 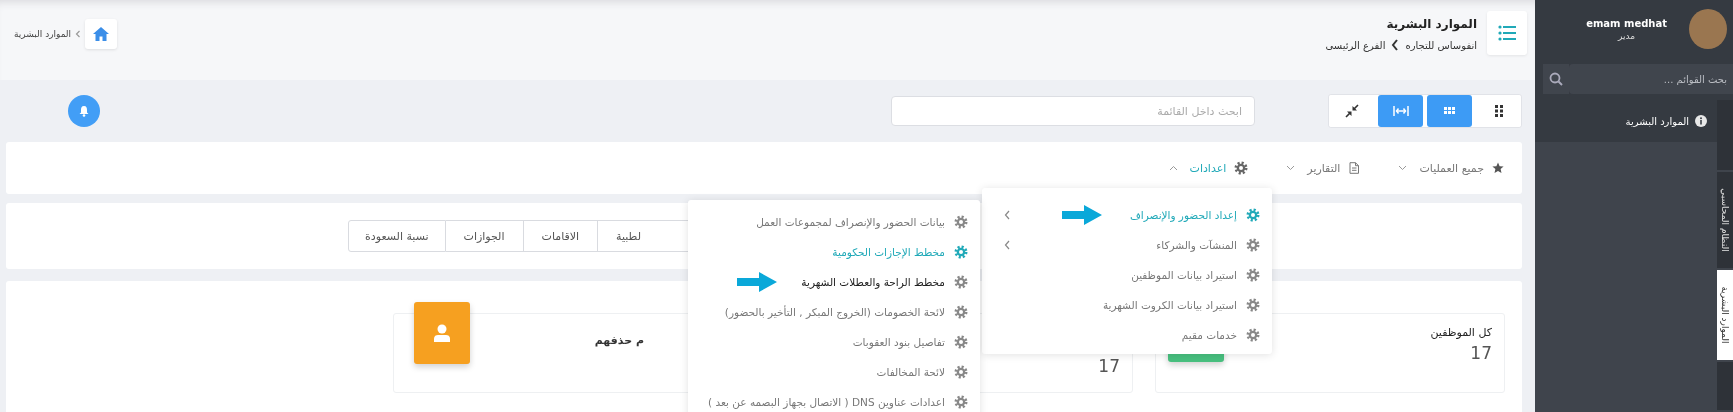 I want to click on breadcrumb-link: الموارد البشرية, so click(x=43, y=34).